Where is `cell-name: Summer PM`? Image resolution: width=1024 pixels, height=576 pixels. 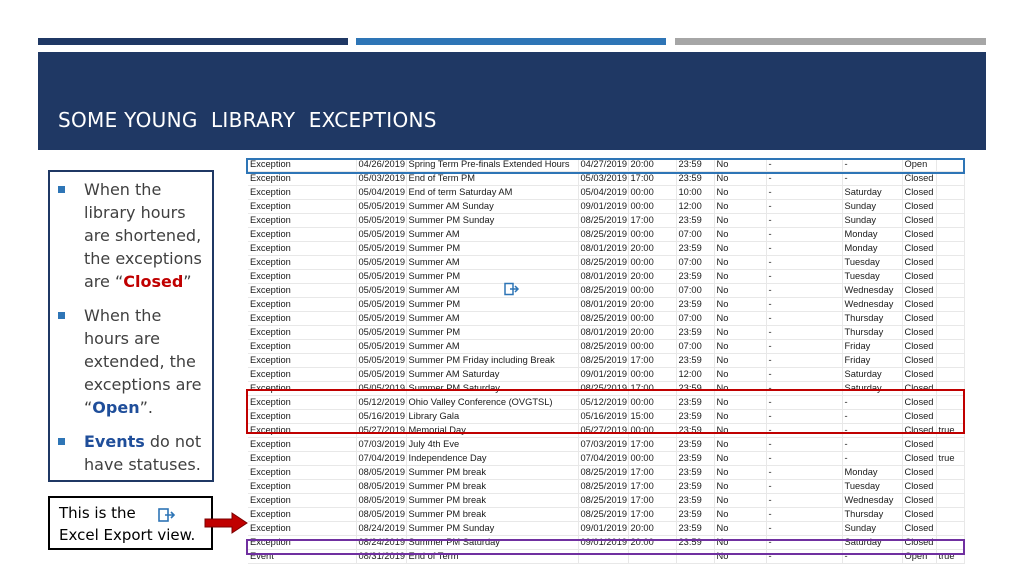 cell-name: Summer PM is located at coordinates (492, 249).